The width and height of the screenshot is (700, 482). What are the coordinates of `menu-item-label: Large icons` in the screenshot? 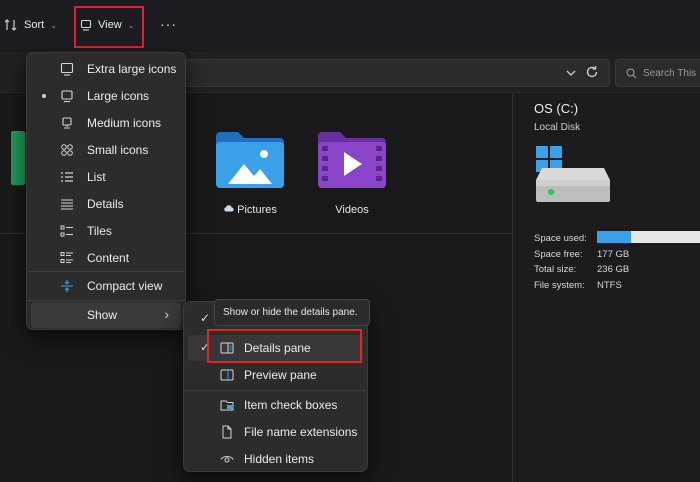 It's located at (118, 96).